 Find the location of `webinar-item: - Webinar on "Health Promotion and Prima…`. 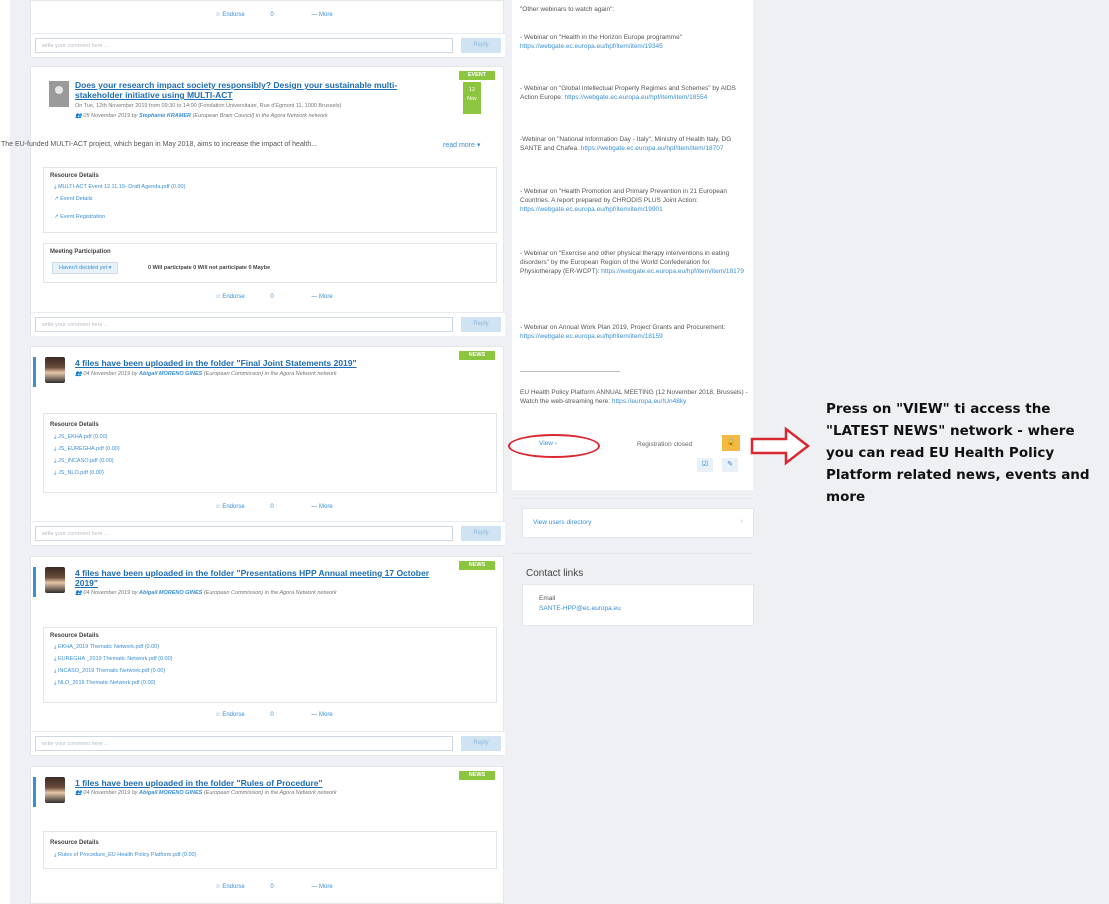

webinar-item: - Webinar on "Health Promotion and Prima… is located at coordinates (624, 200).